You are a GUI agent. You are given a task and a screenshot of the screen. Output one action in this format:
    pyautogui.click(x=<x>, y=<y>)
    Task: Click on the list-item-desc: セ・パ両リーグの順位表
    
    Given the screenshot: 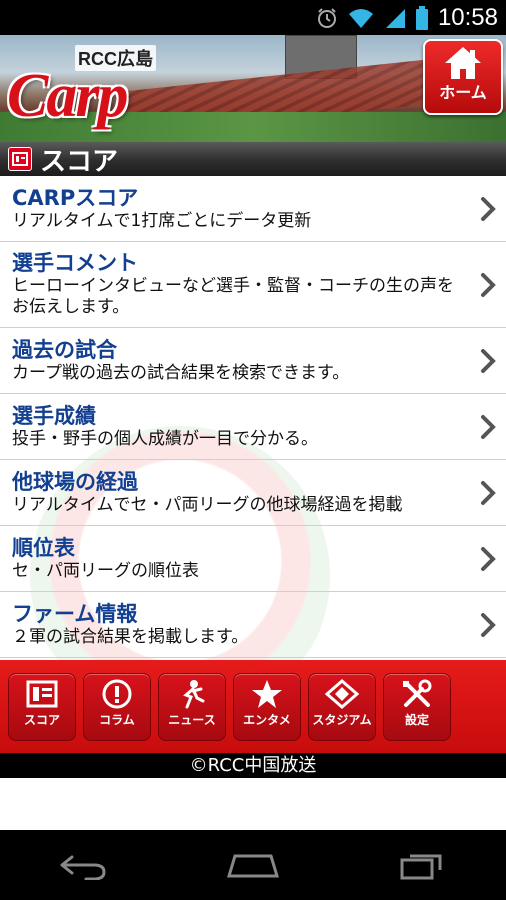 What is the action you would take?
    pyautogui.click(x=105, y=570)
    